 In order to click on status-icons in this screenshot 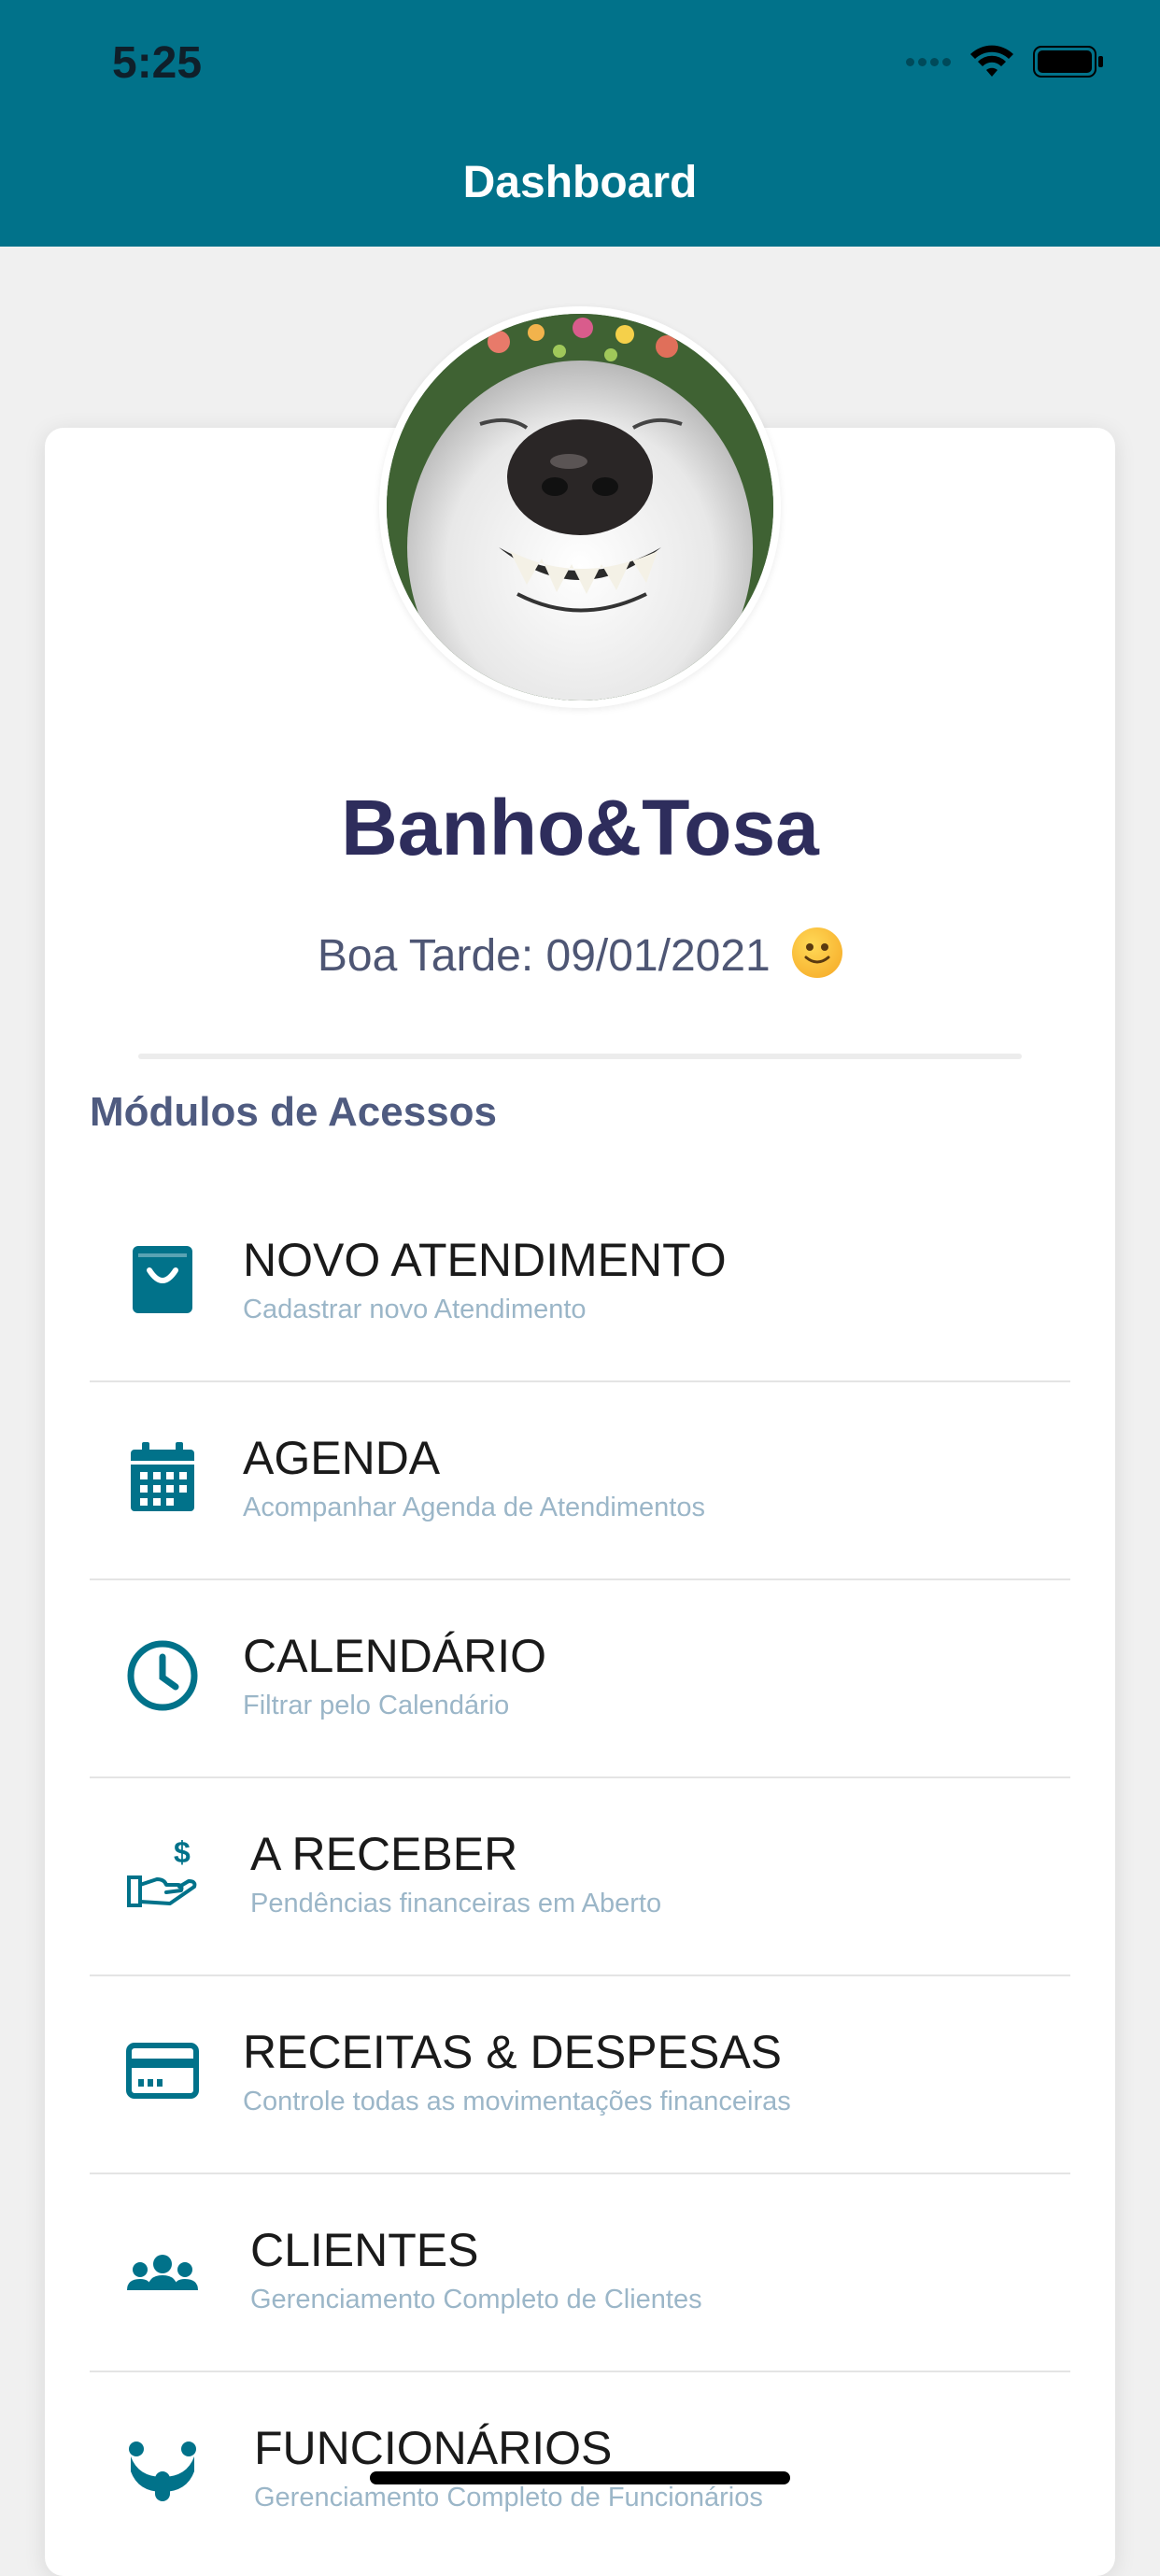, I will do `click(1005, 61)`.